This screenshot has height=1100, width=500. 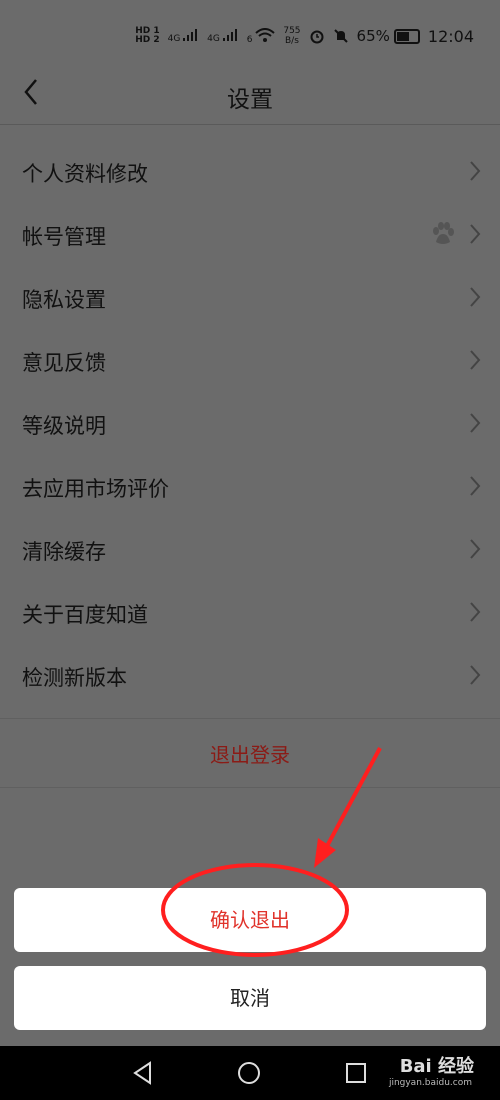 I want to click on header-divider, so click(x=250, y=124).